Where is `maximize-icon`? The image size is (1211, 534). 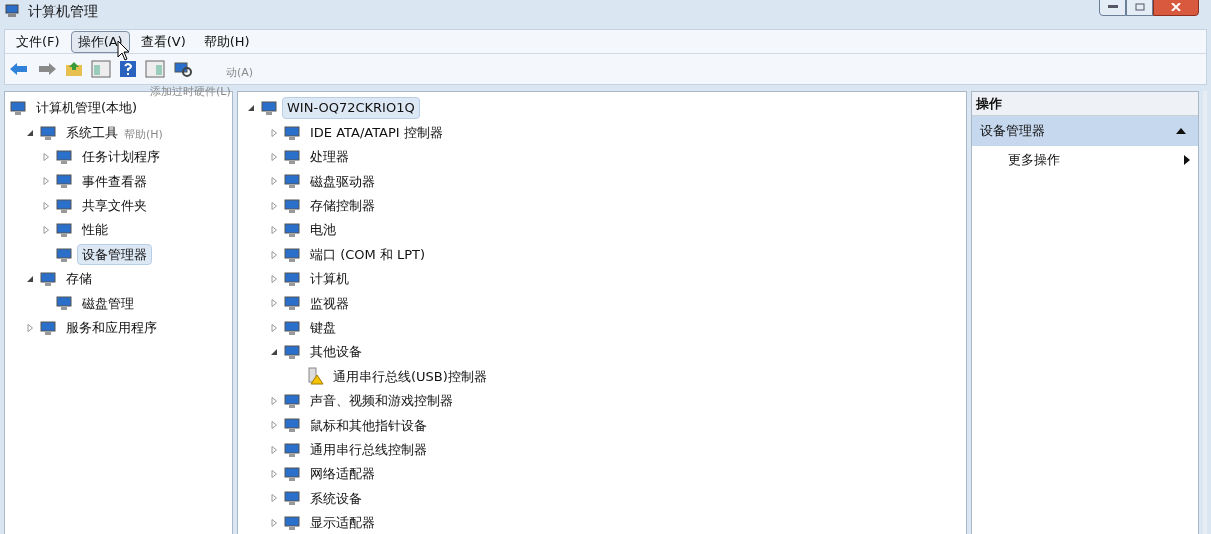
maximize-icon is located at coordinates (1139, 7).